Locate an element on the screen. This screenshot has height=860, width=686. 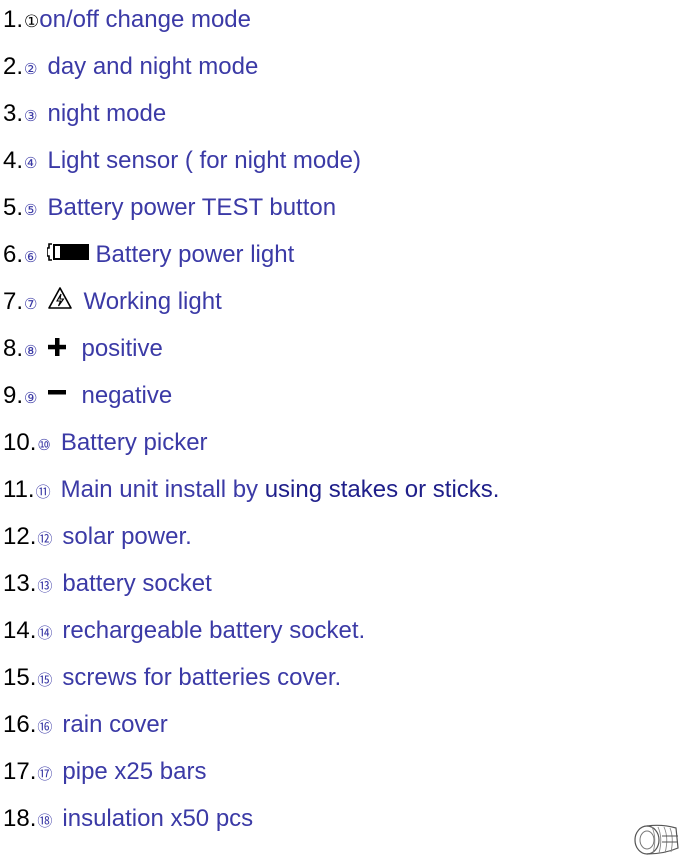
circled-number: ⑩ is located at coordinates (44, 445).